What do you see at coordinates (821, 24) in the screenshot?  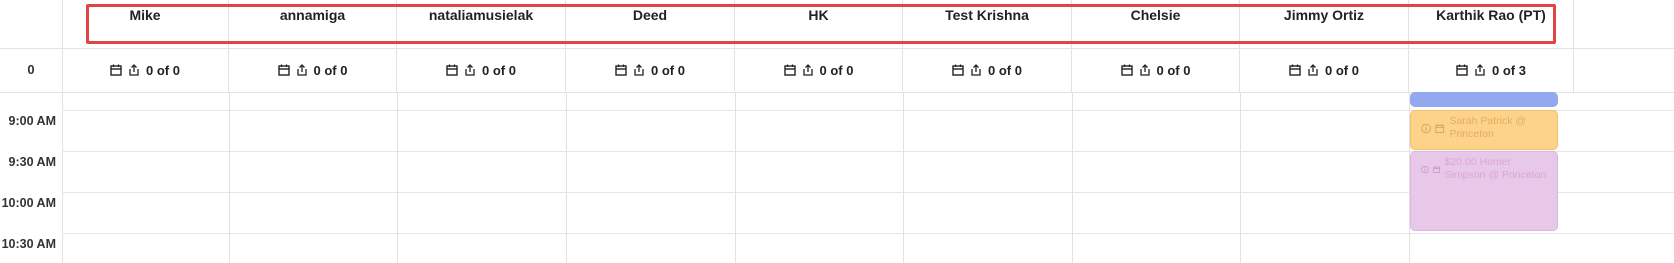 I see `highlight-box` at bounding box center [821, 24].